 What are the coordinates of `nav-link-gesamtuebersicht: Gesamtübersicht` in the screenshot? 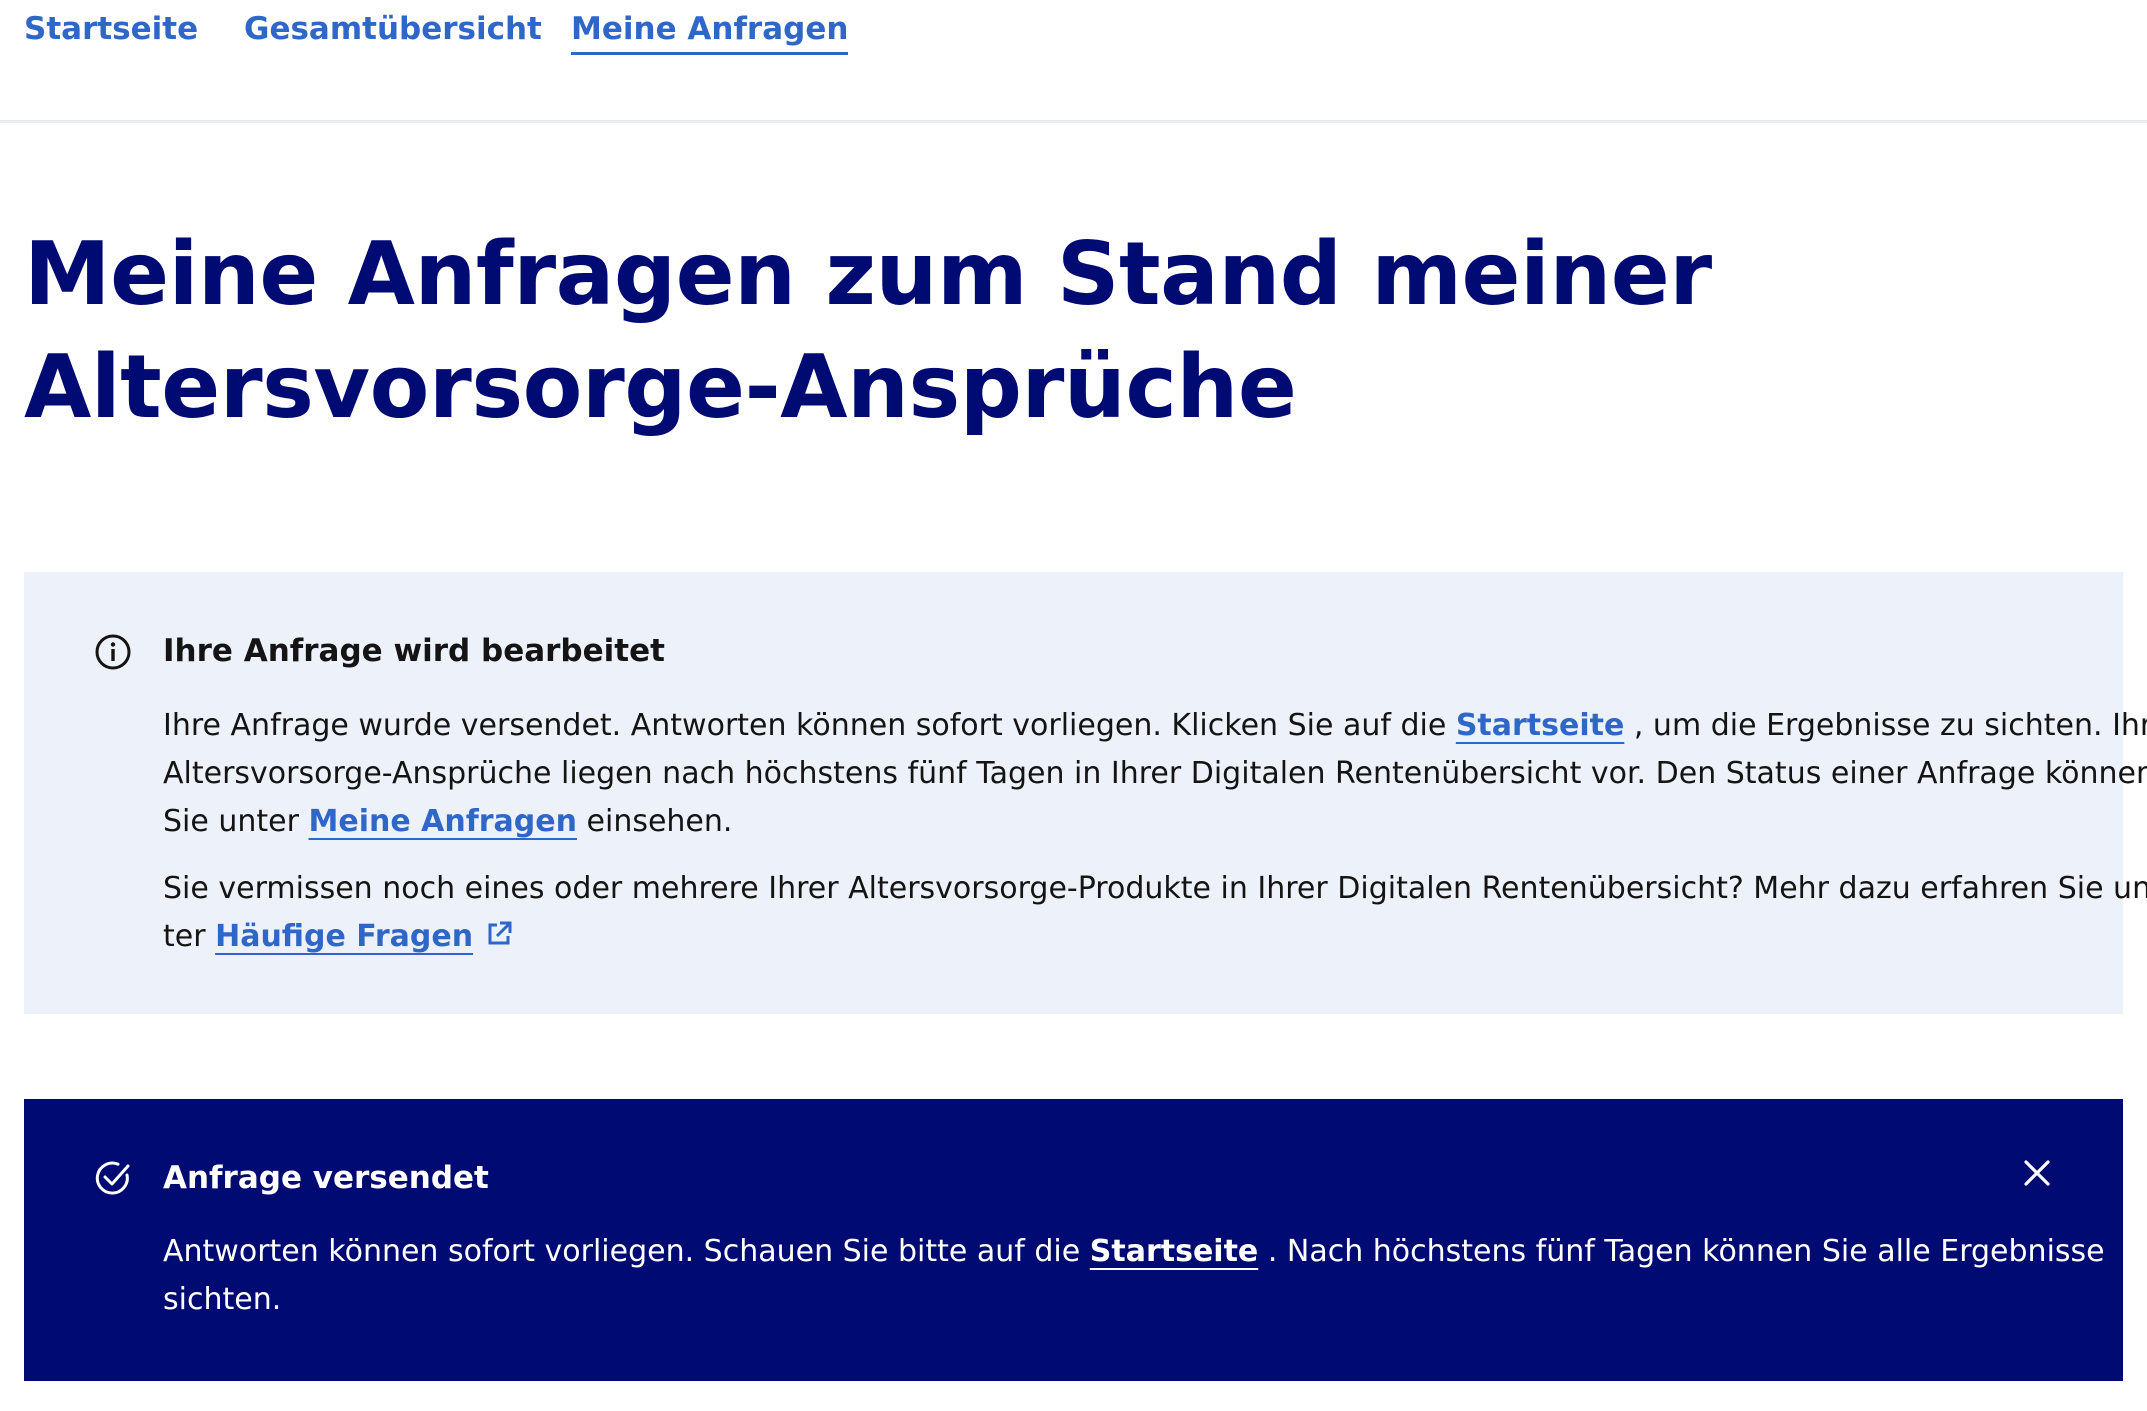 It's located at (393, 29).